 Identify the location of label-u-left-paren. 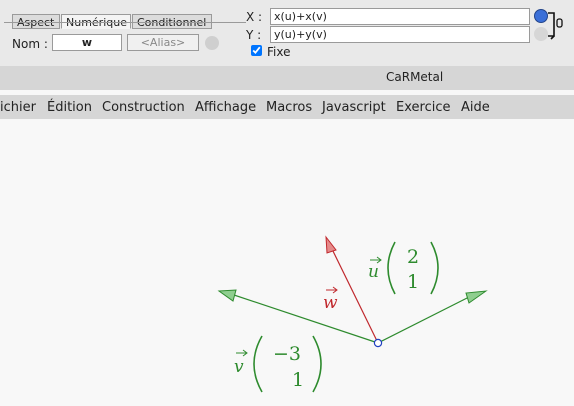
(391, 268).